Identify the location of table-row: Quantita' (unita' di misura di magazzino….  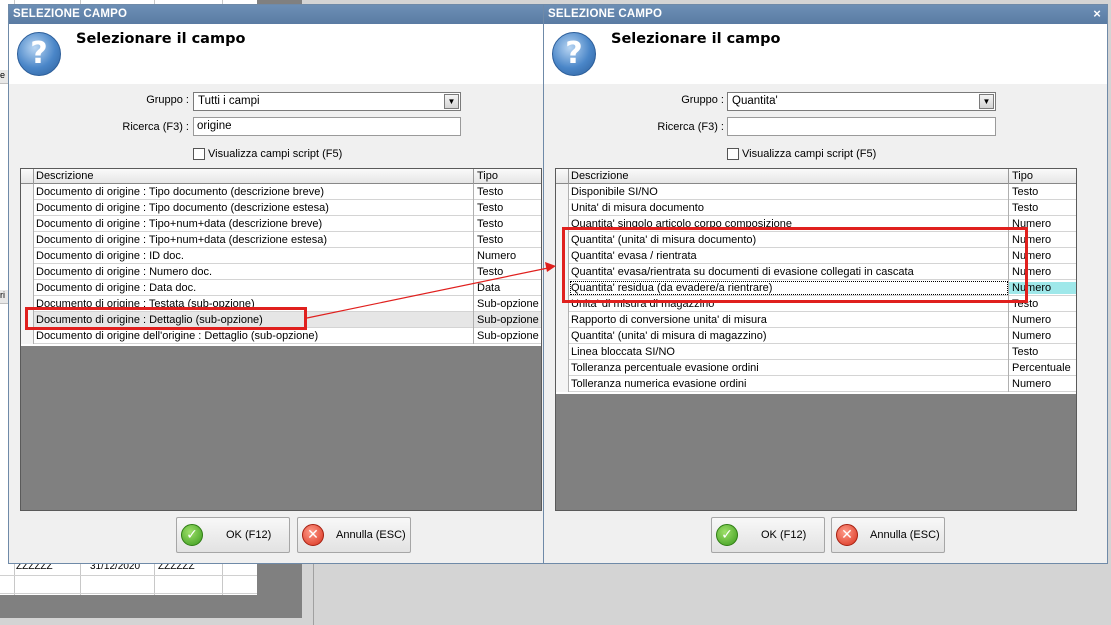
(816, 336).